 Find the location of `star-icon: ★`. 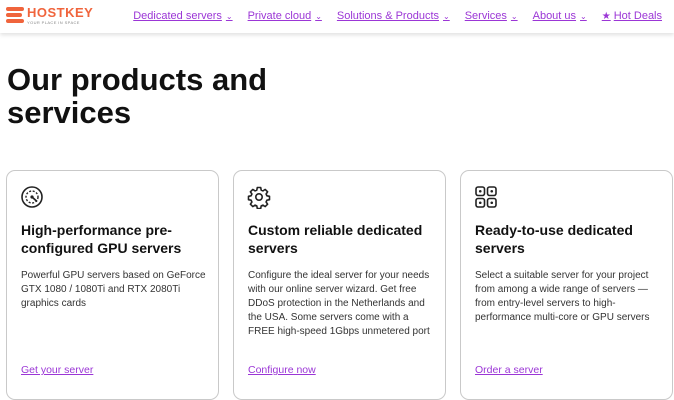

star-icon: ★ is located at coordinates (606, 16).